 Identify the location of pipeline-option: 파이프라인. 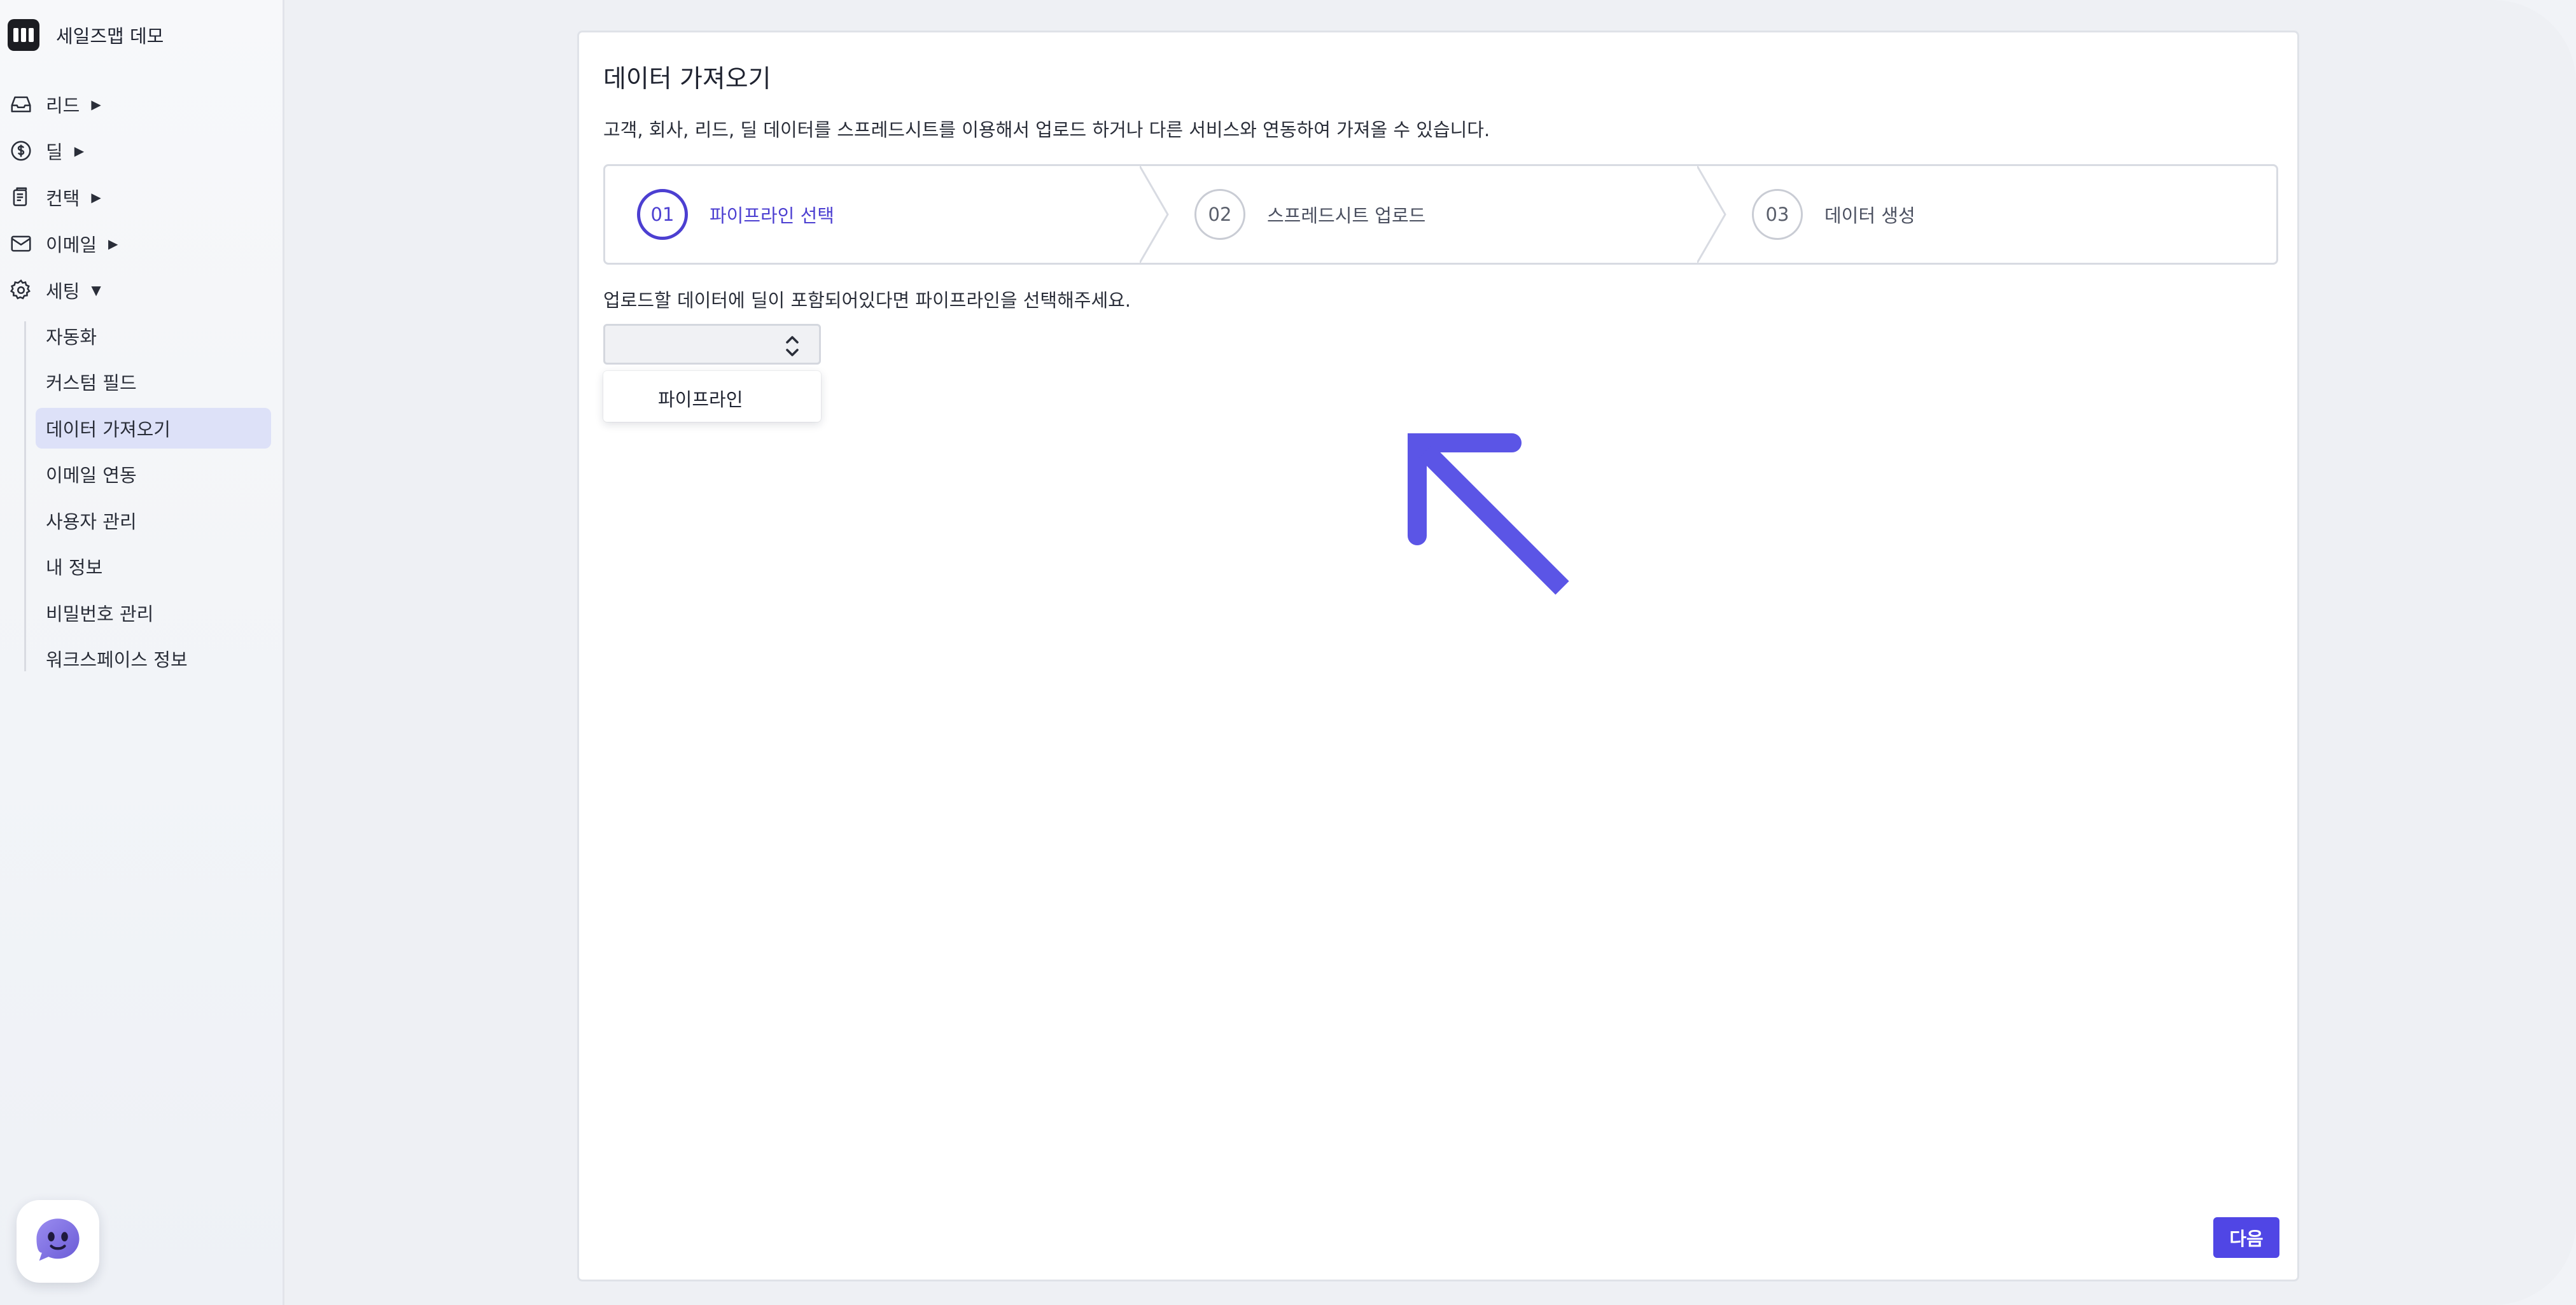
(700, 398).